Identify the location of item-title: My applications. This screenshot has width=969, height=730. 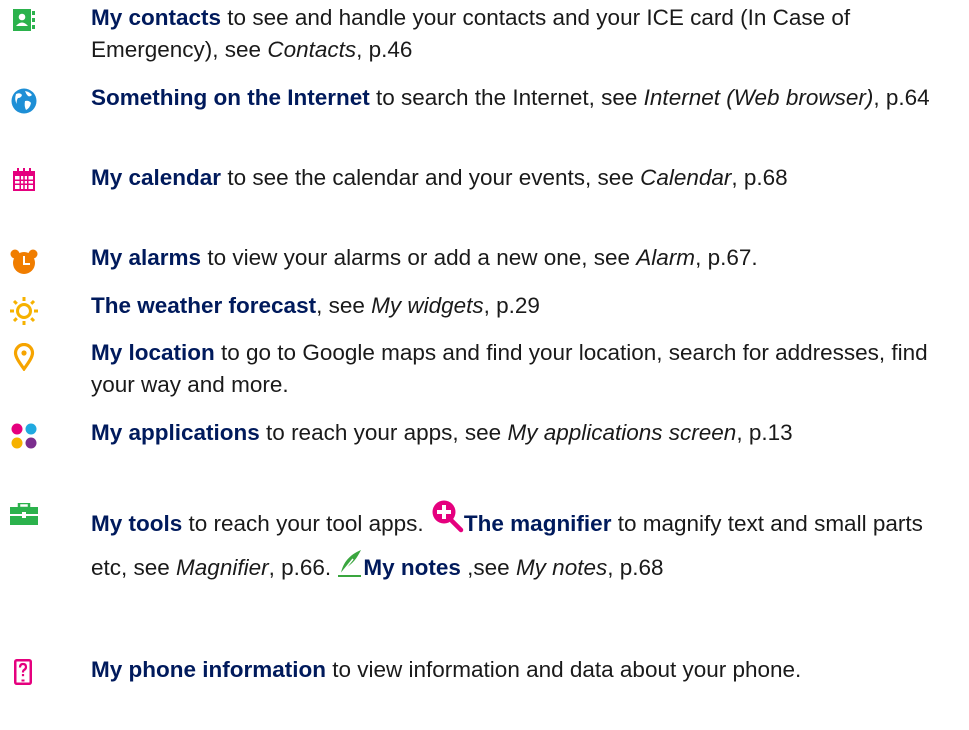
(175, 432).